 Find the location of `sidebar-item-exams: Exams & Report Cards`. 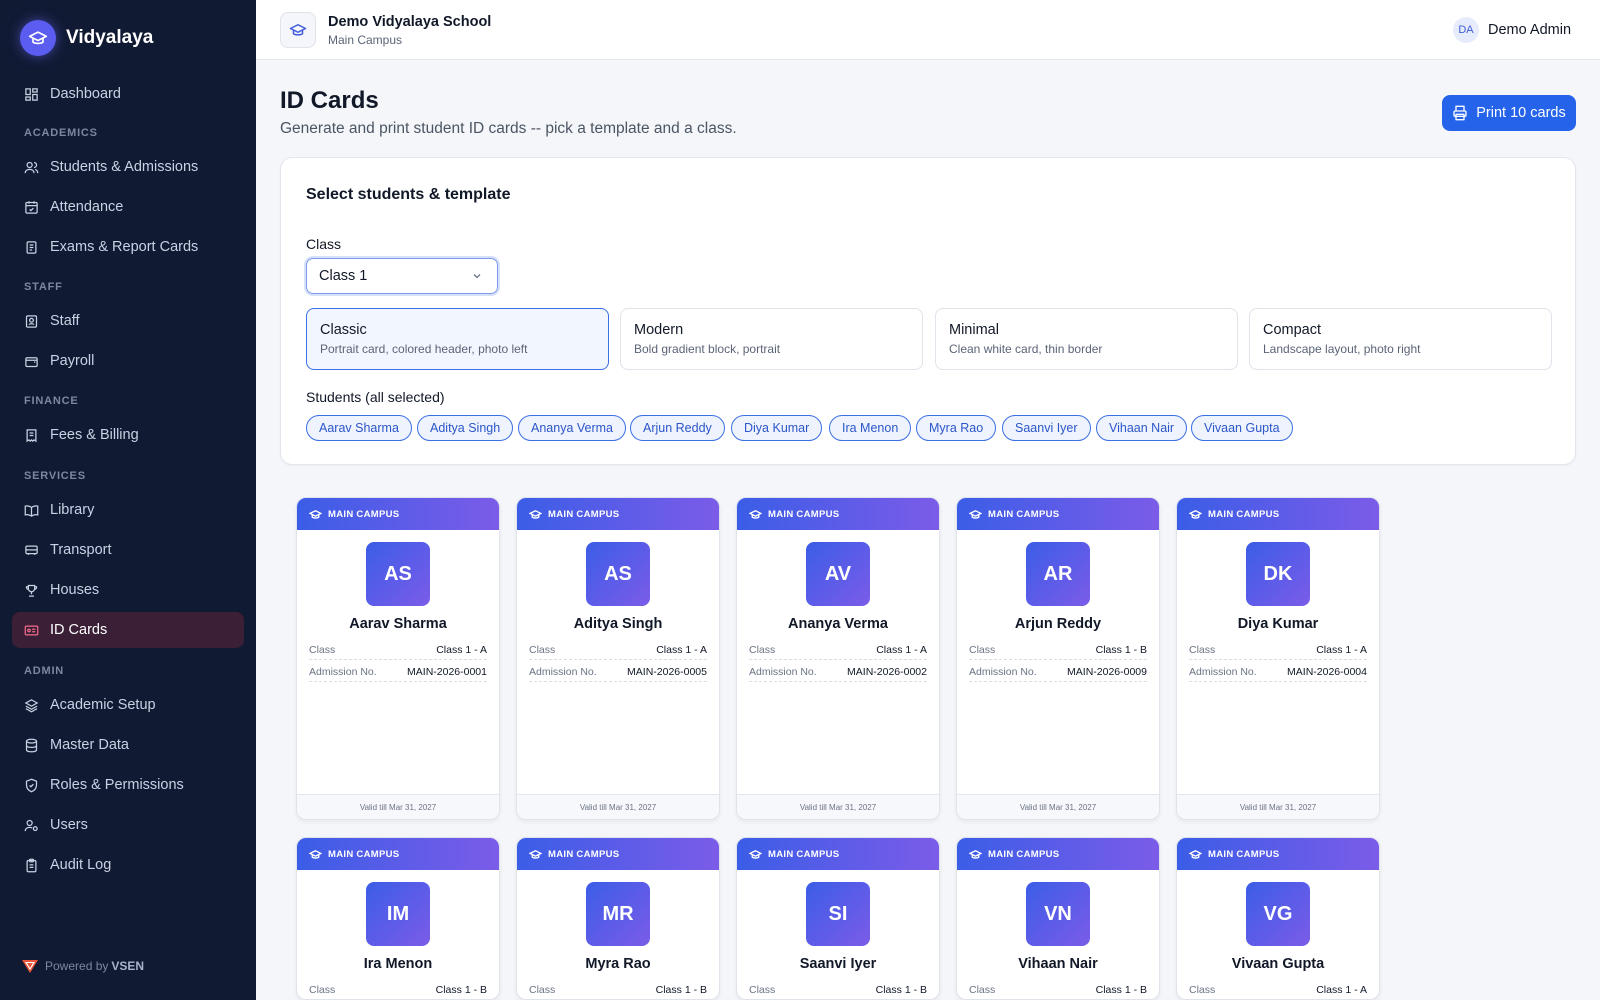

sidebar-item-exams: Exams & Report Cards is located at coordinates (128, 247).